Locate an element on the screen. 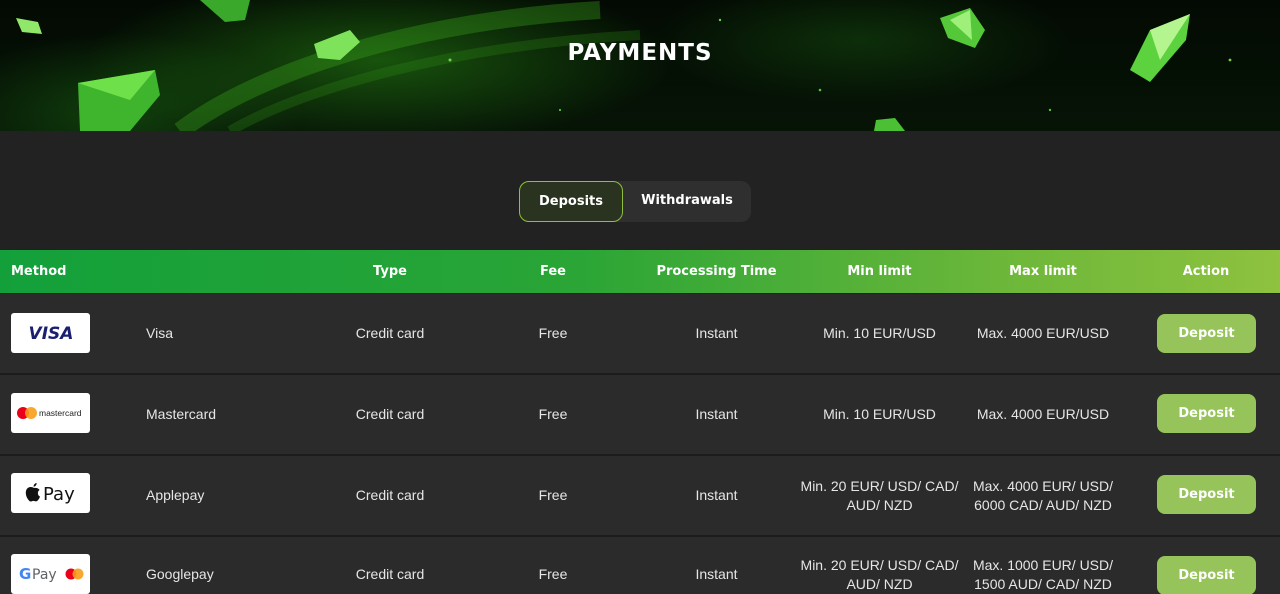  column-header-fee: Fee is located at coordinates (553, 271).